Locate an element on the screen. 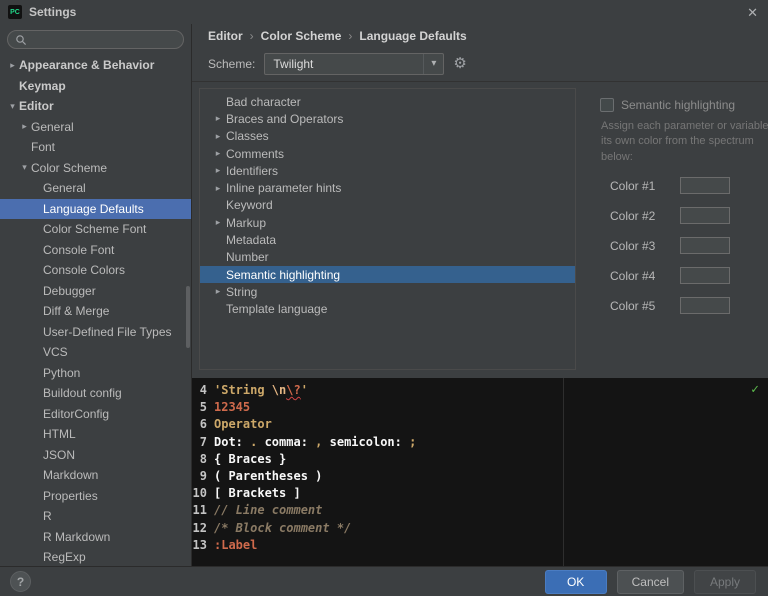 This screenshot has width=768, height=596. sidebar-item-label: Console Font is located at coordinates (79, 249).